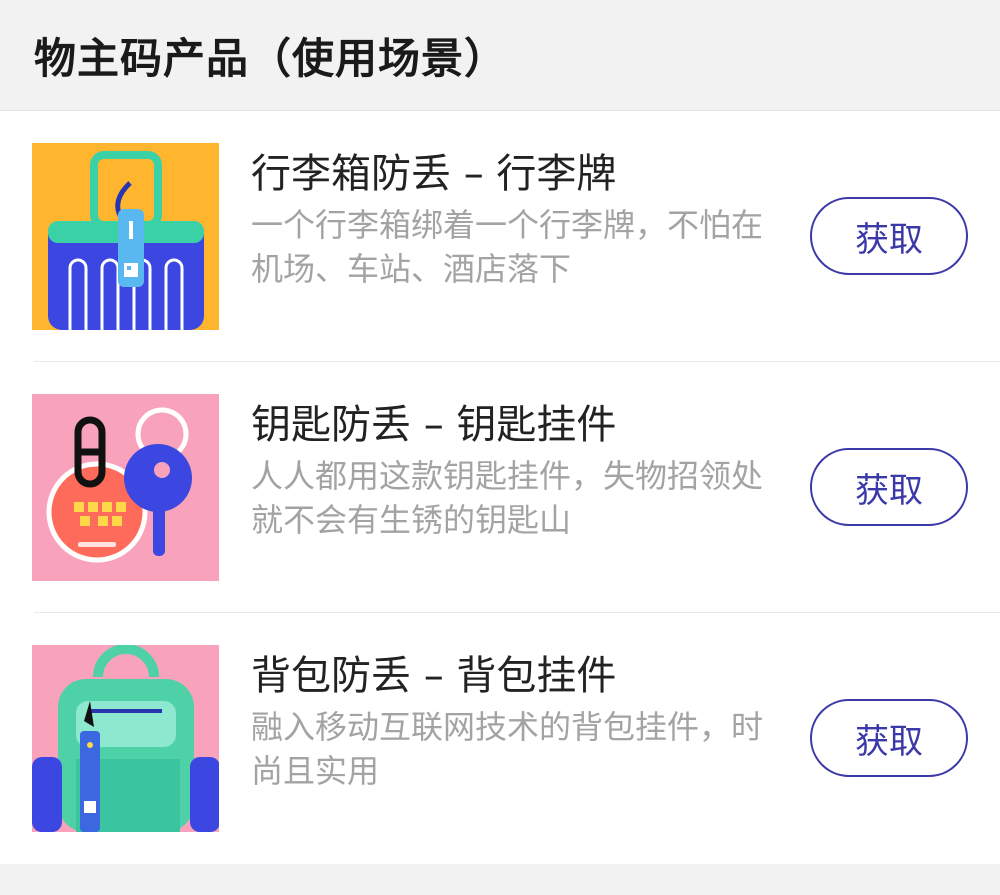 The width and height of the screenshot is (1000, 895). Describe the element at coordinates (507, 749) in the screenshot. I see `product-description: 融入移动互联网技术的背包挂件，时尚且实用` at that location.